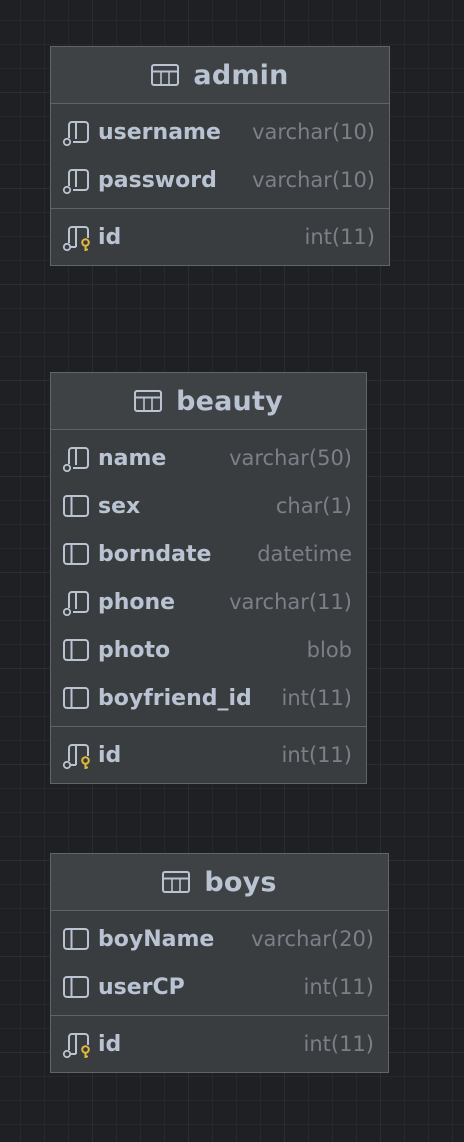  What do you see at coordinates (137, 602) in the screenshot?
I see `column-name: phone` at bounding box center [137, 602].